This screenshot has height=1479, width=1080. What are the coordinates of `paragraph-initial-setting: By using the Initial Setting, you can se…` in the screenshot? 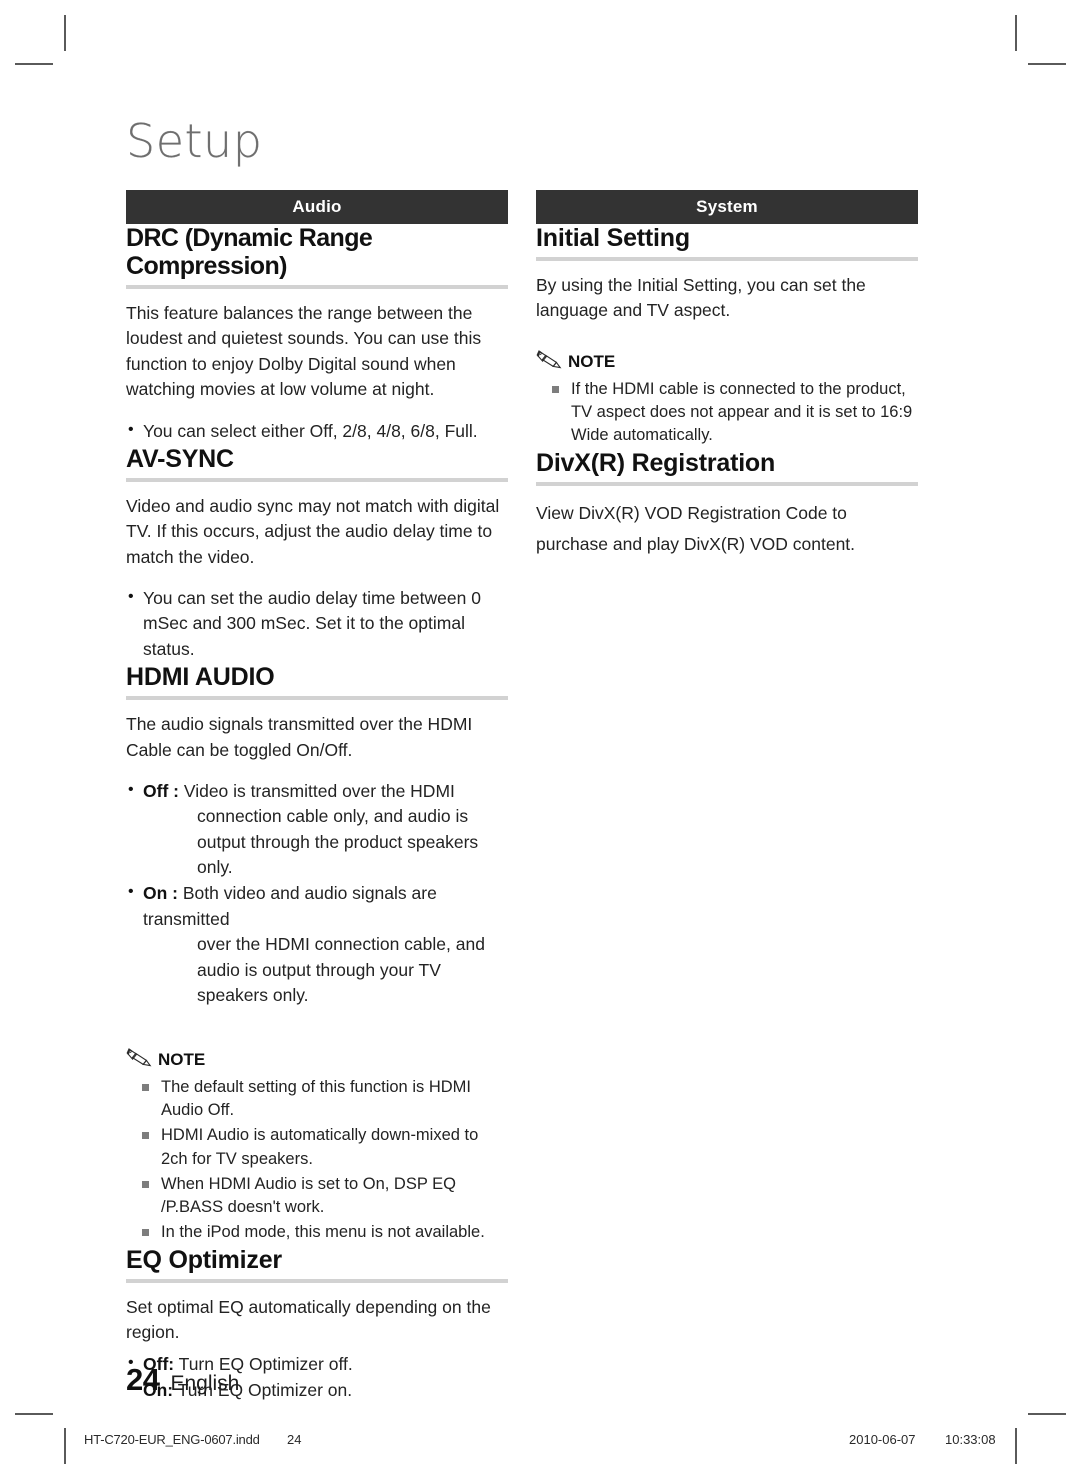 It's located at (701, 298).